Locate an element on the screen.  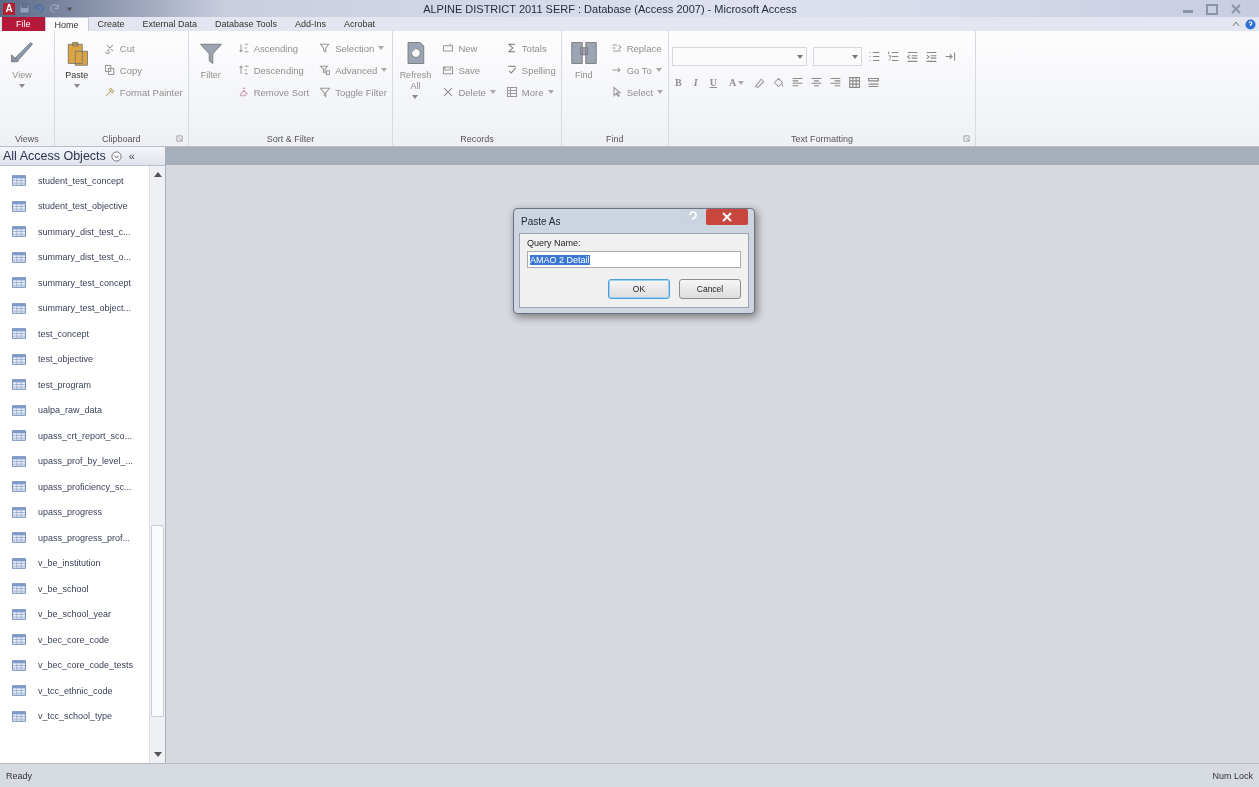
table-list-item: v_be_school is located at coordinates (74, 589).